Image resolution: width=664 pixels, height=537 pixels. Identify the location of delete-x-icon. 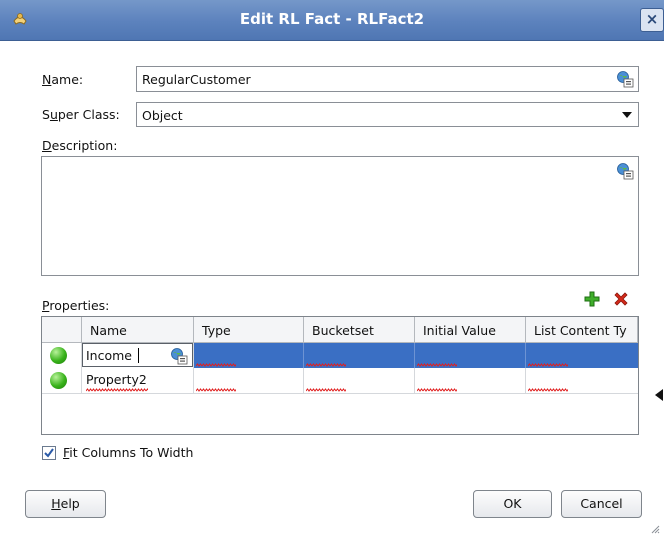
(621, 299).